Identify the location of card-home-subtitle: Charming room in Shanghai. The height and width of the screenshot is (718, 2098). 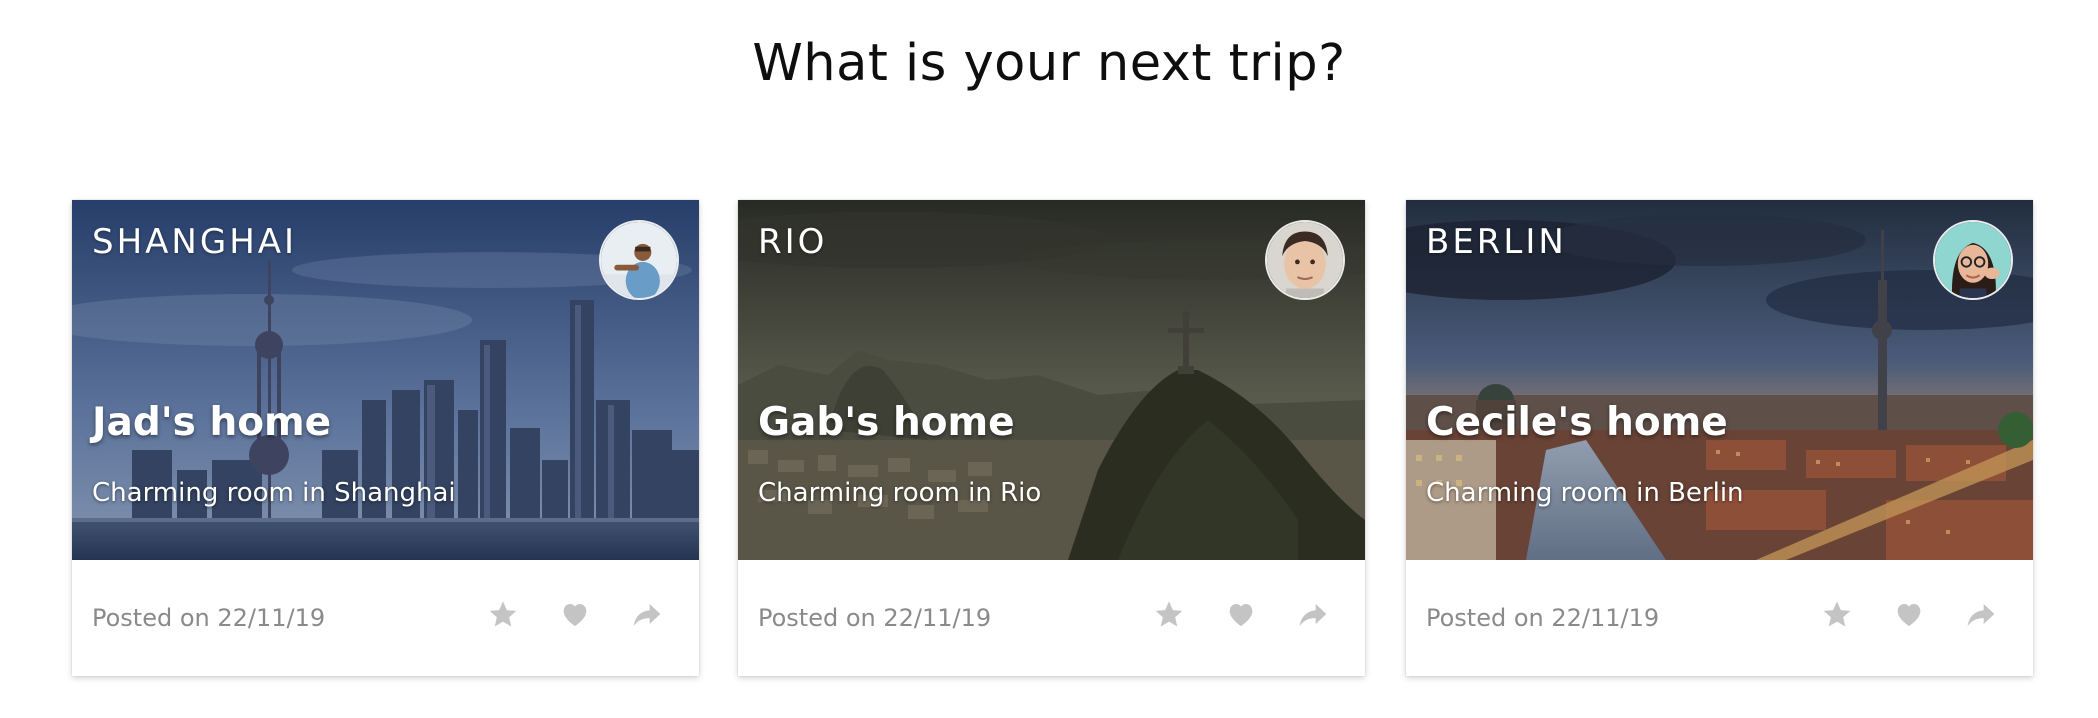
(274, 493).